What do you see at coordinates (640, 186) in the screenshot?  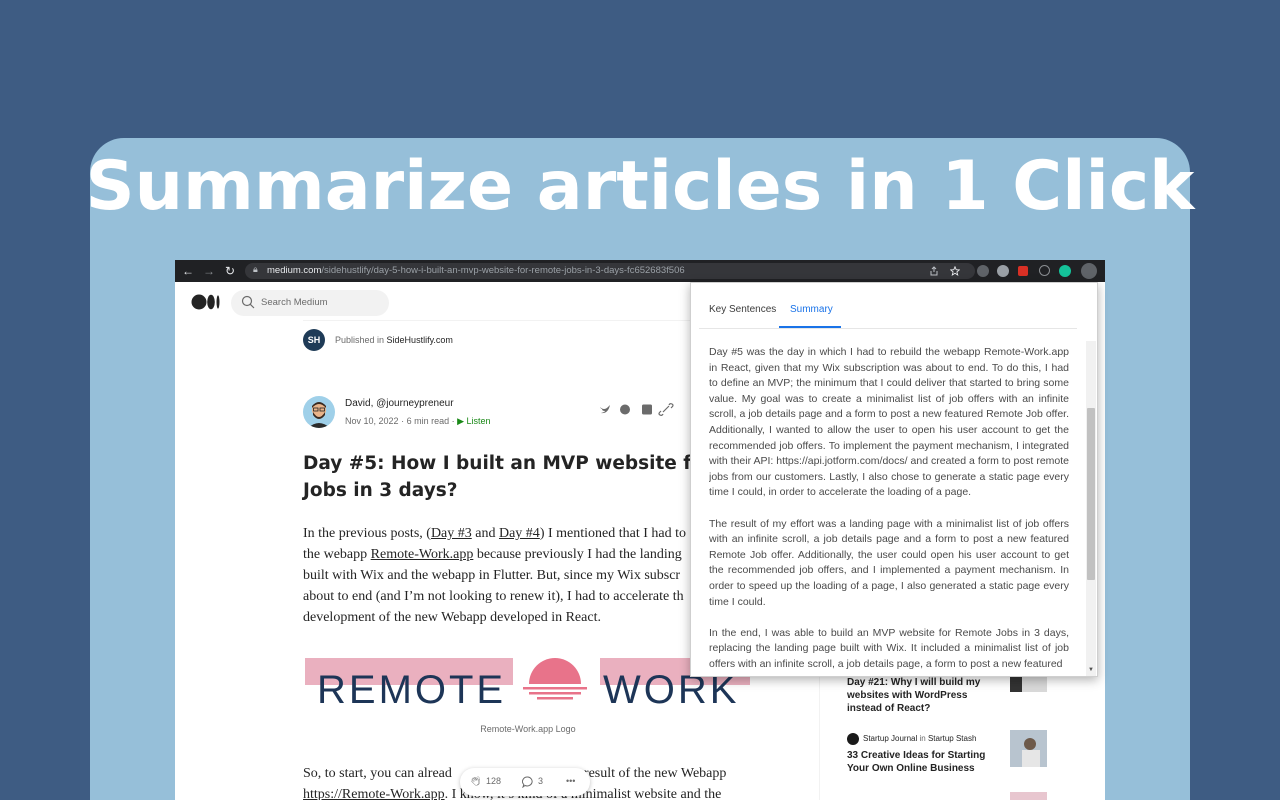 I see `headline: Summarize articles in 1 Click` at bounding box center [640, 186].